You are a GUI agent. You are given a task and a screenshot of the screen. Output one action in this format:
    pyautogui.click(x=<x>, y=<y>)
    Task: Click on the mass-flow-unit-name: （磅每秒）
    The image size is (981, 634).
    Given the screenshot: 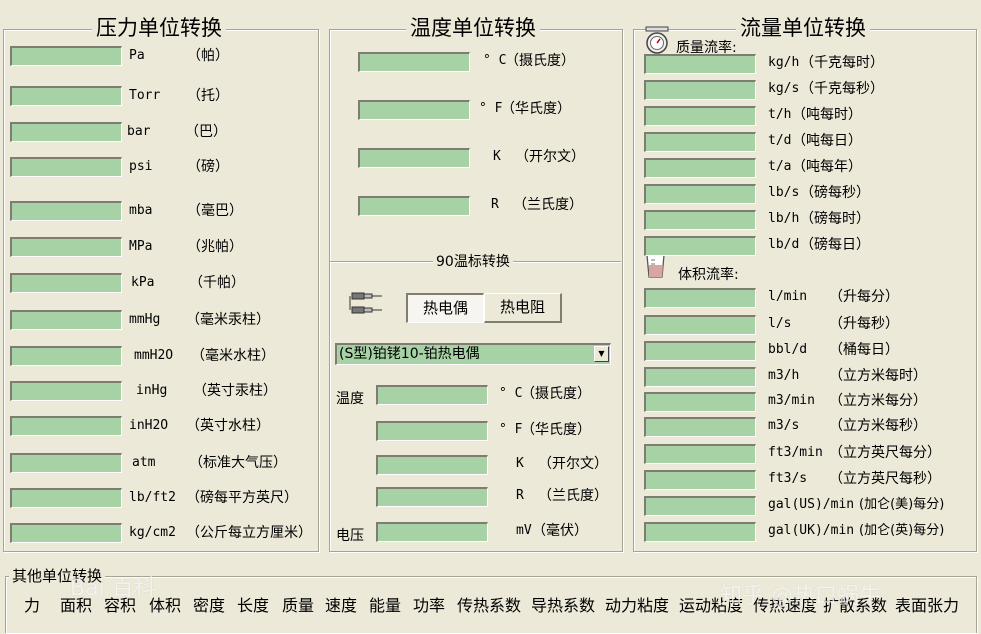 What is the action you would take?
    pyautogui.click(x=835, y=193)
    